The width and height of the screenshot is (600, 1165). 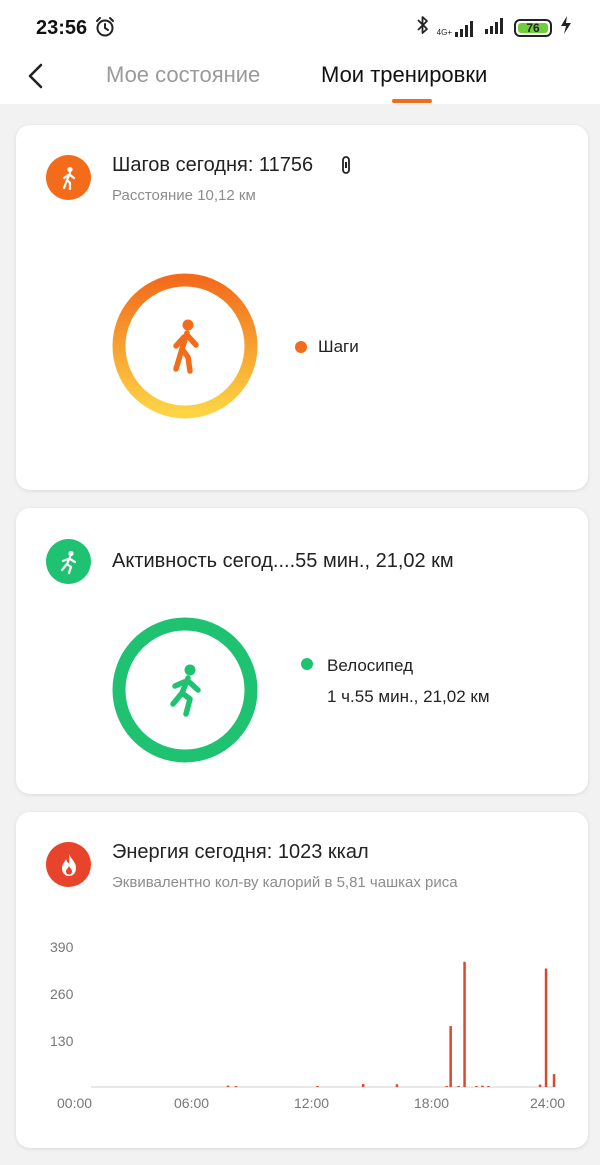 What do you see at coordinates (566, 27) in the screenshot?
I see `charging-icon` at bounding box center [566, 27].